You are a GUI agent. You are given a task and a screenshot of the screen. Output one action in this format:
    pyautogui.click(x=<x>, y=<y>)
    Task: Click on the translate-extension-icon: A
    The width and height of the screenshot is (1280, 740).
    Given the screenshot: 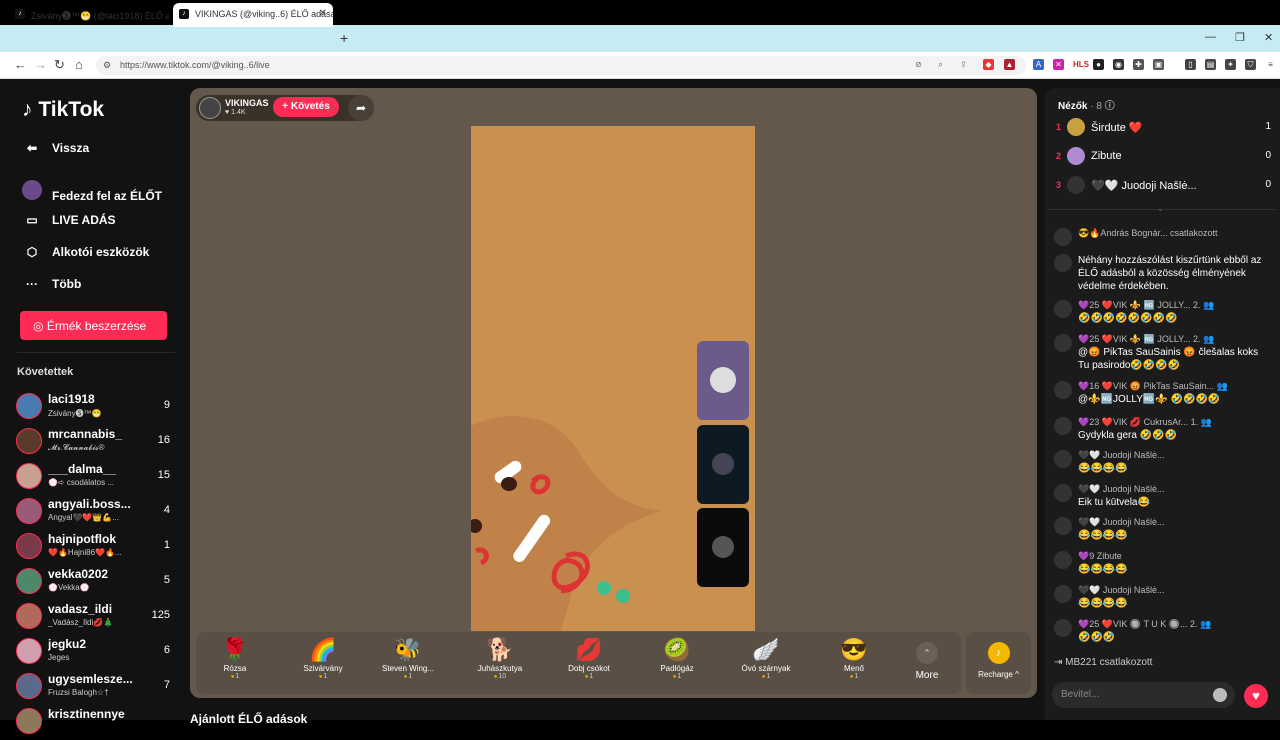 What is the action you would take?
    pyautogui.click(x=1038, y=64)
    